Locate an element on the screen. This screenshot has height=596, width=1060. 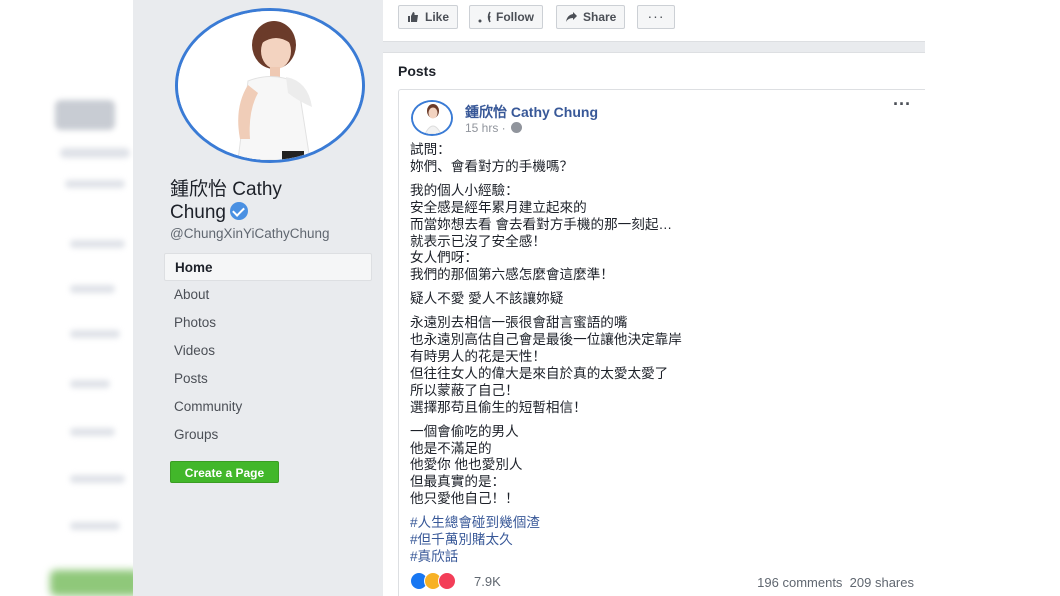
hashtag-link: #但千萬別賭太久 is located at coordinates (660, 540).